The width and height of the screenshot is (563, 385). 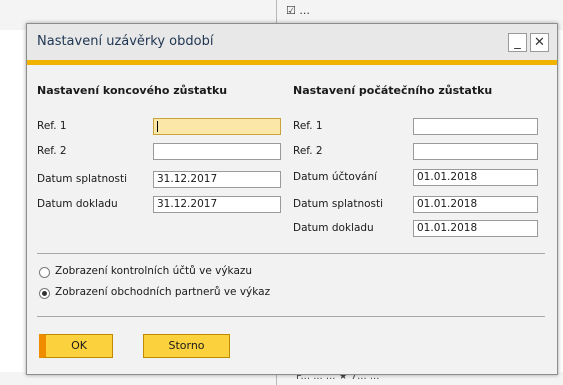 I want to click on radio-business-partners-label: Zobrazení obchodních partnerů ve výkaz, so click(x=162, y=292).